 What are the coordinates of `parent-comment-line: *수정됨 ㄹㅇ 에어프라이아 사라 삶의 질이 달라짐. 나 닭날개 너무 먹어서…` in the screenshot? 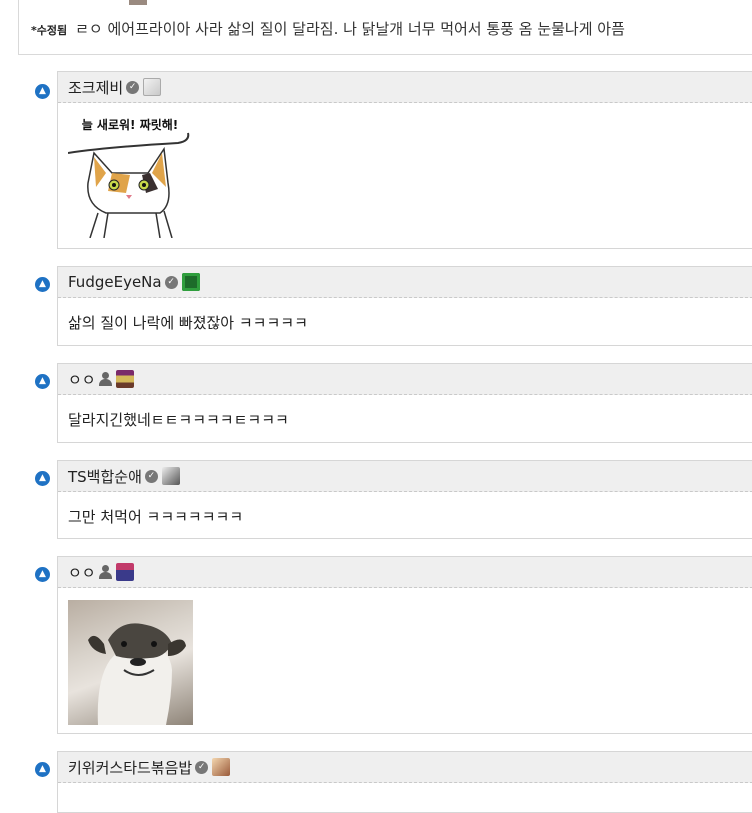 It's located at (328, 28).